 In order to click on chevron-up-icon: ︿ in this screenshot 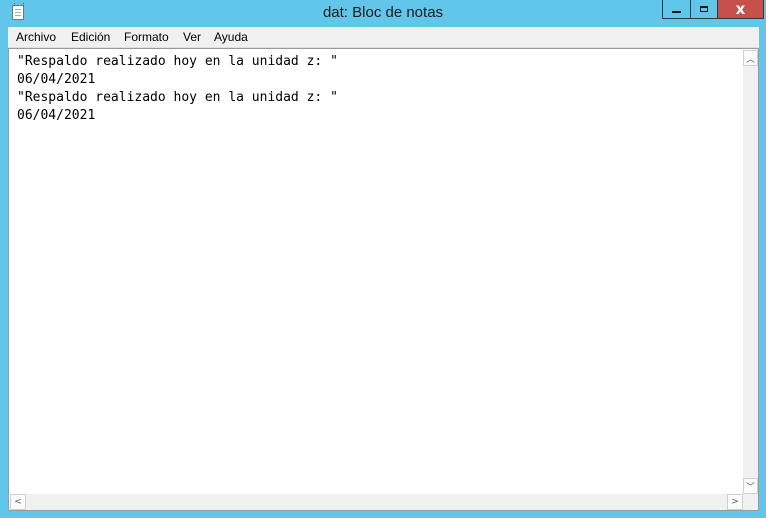, I will do `click(750, 59)`.